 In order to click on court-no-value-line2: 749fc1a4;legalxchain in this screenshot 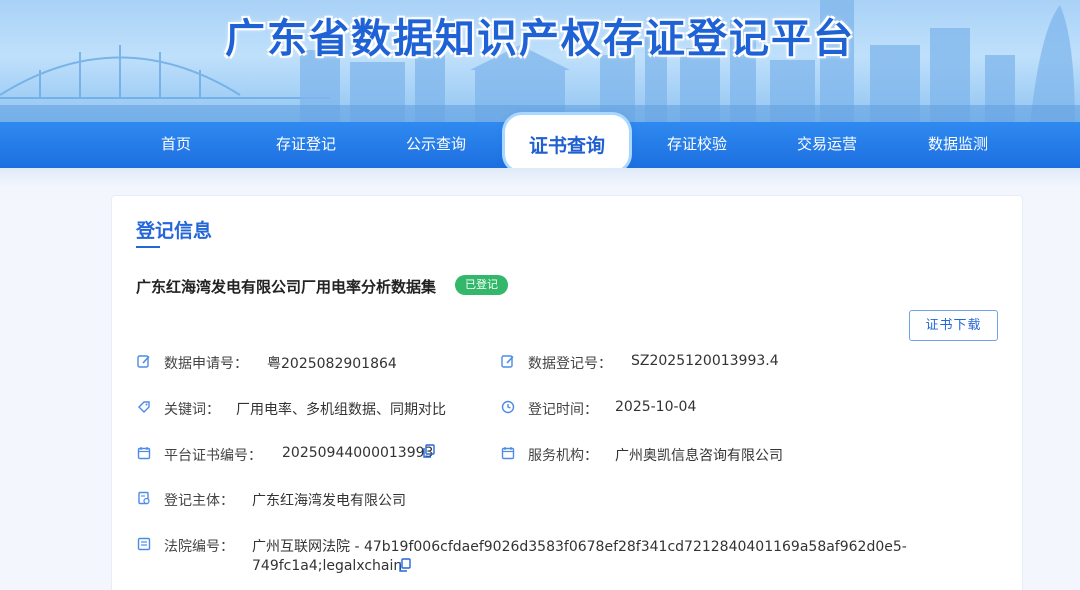, I will do `click(327, 566)`.